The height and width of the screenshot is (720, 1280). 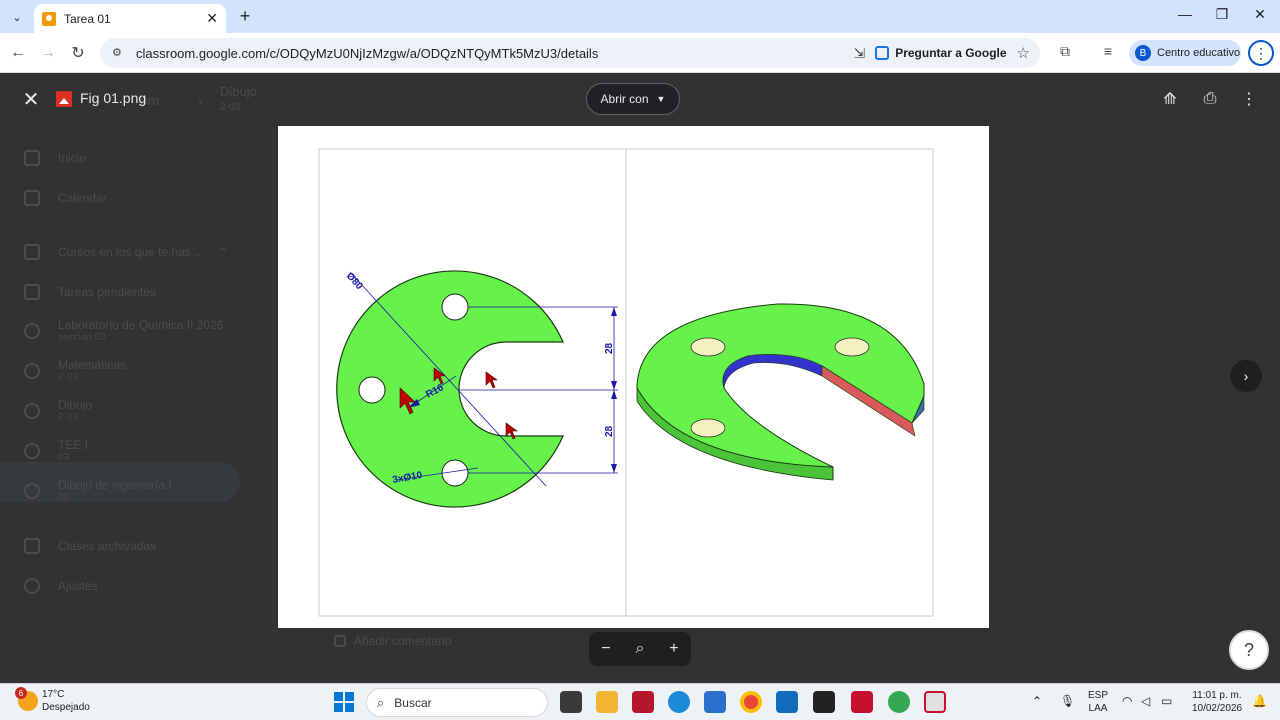 What do you see at coordinates (32, 158) in the screenshot?
I see `home-icon` at bounding box center [32, 158].